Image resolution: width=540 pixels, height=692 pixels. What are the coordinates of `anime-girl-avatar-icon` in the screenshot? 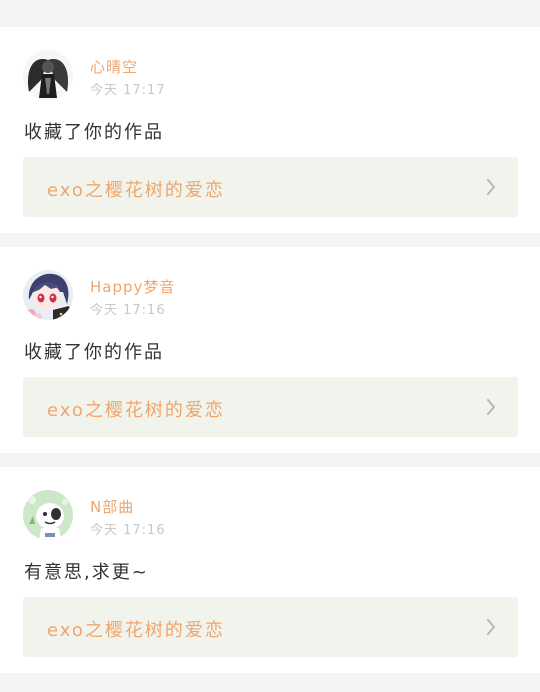 It's located at (48, 295).